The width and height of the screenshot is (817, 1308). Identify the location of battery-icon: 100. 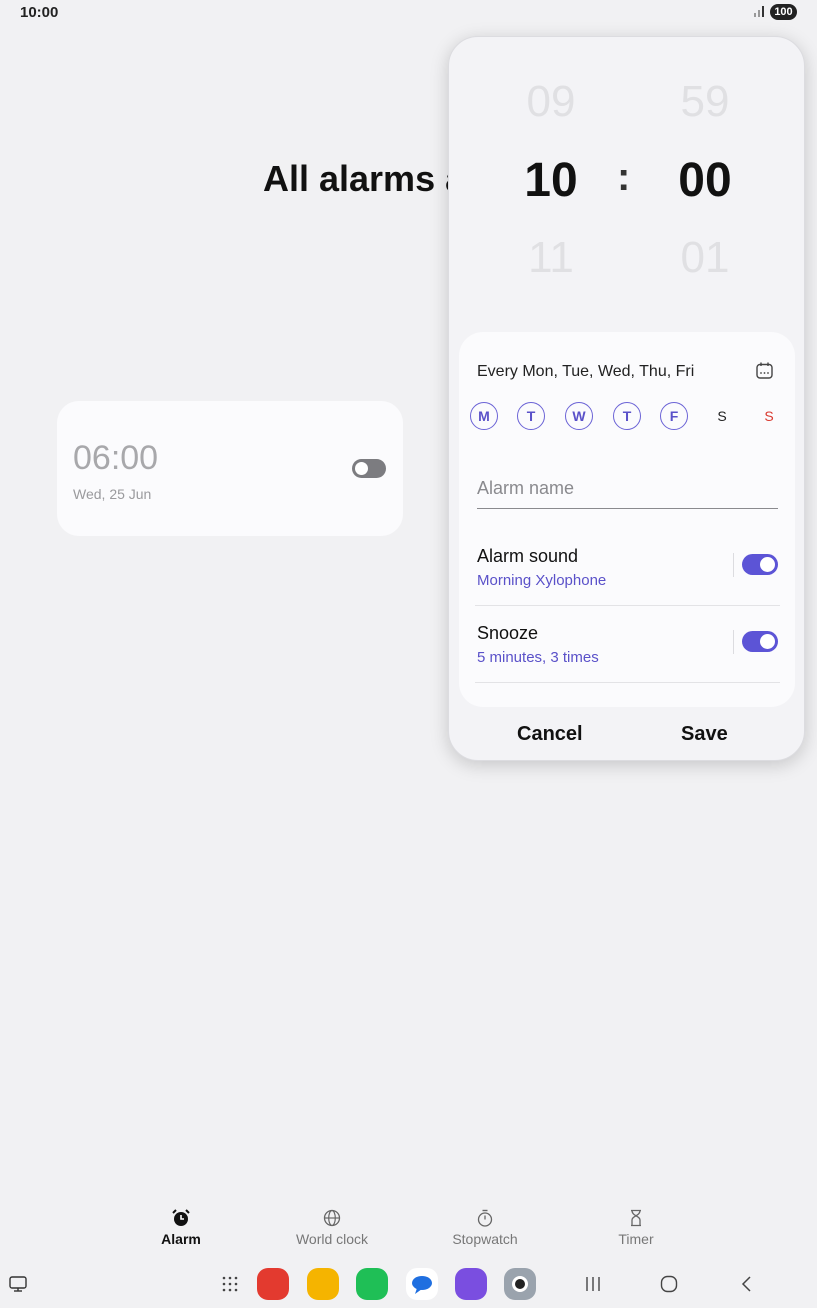
(783, 12).